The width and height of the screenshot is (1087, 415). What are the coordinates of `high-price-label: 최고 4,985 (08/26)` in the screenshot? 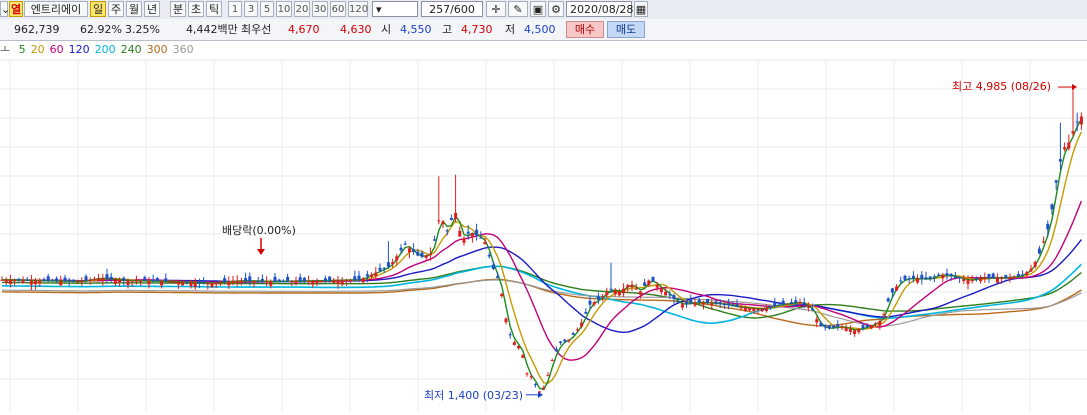 It's located at (1001, 86).